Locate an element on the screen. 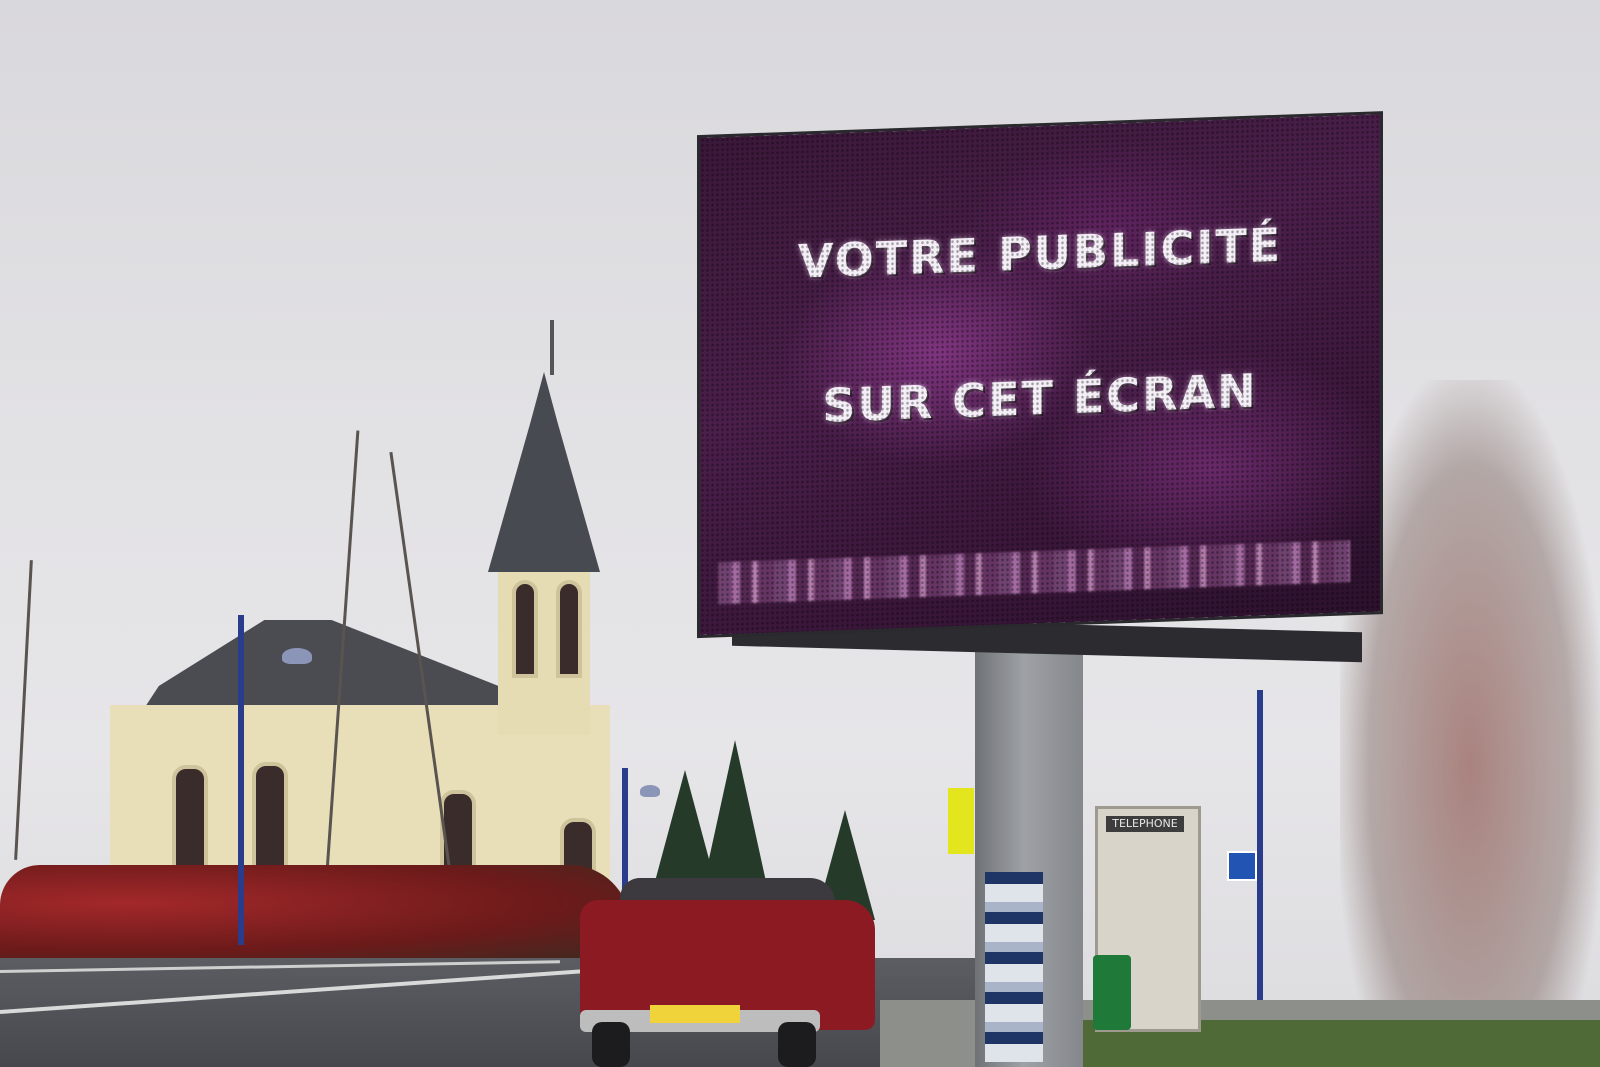 The height and width of the screenshot is (1067, 1600). red-hedge is located at coordinates (315, 912).